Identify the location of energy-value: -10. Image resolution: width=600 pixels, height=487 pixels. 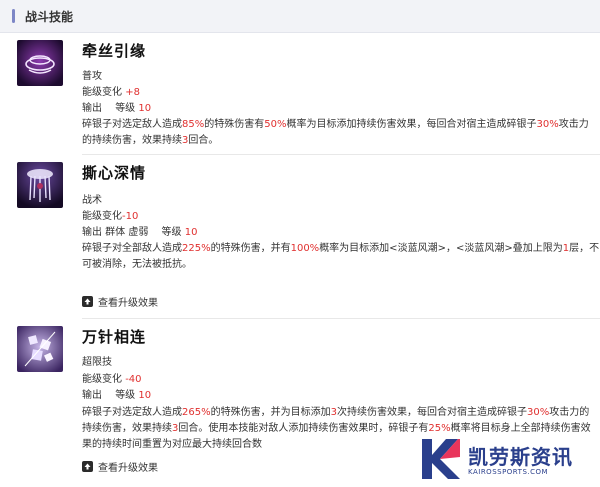
(130, 216).